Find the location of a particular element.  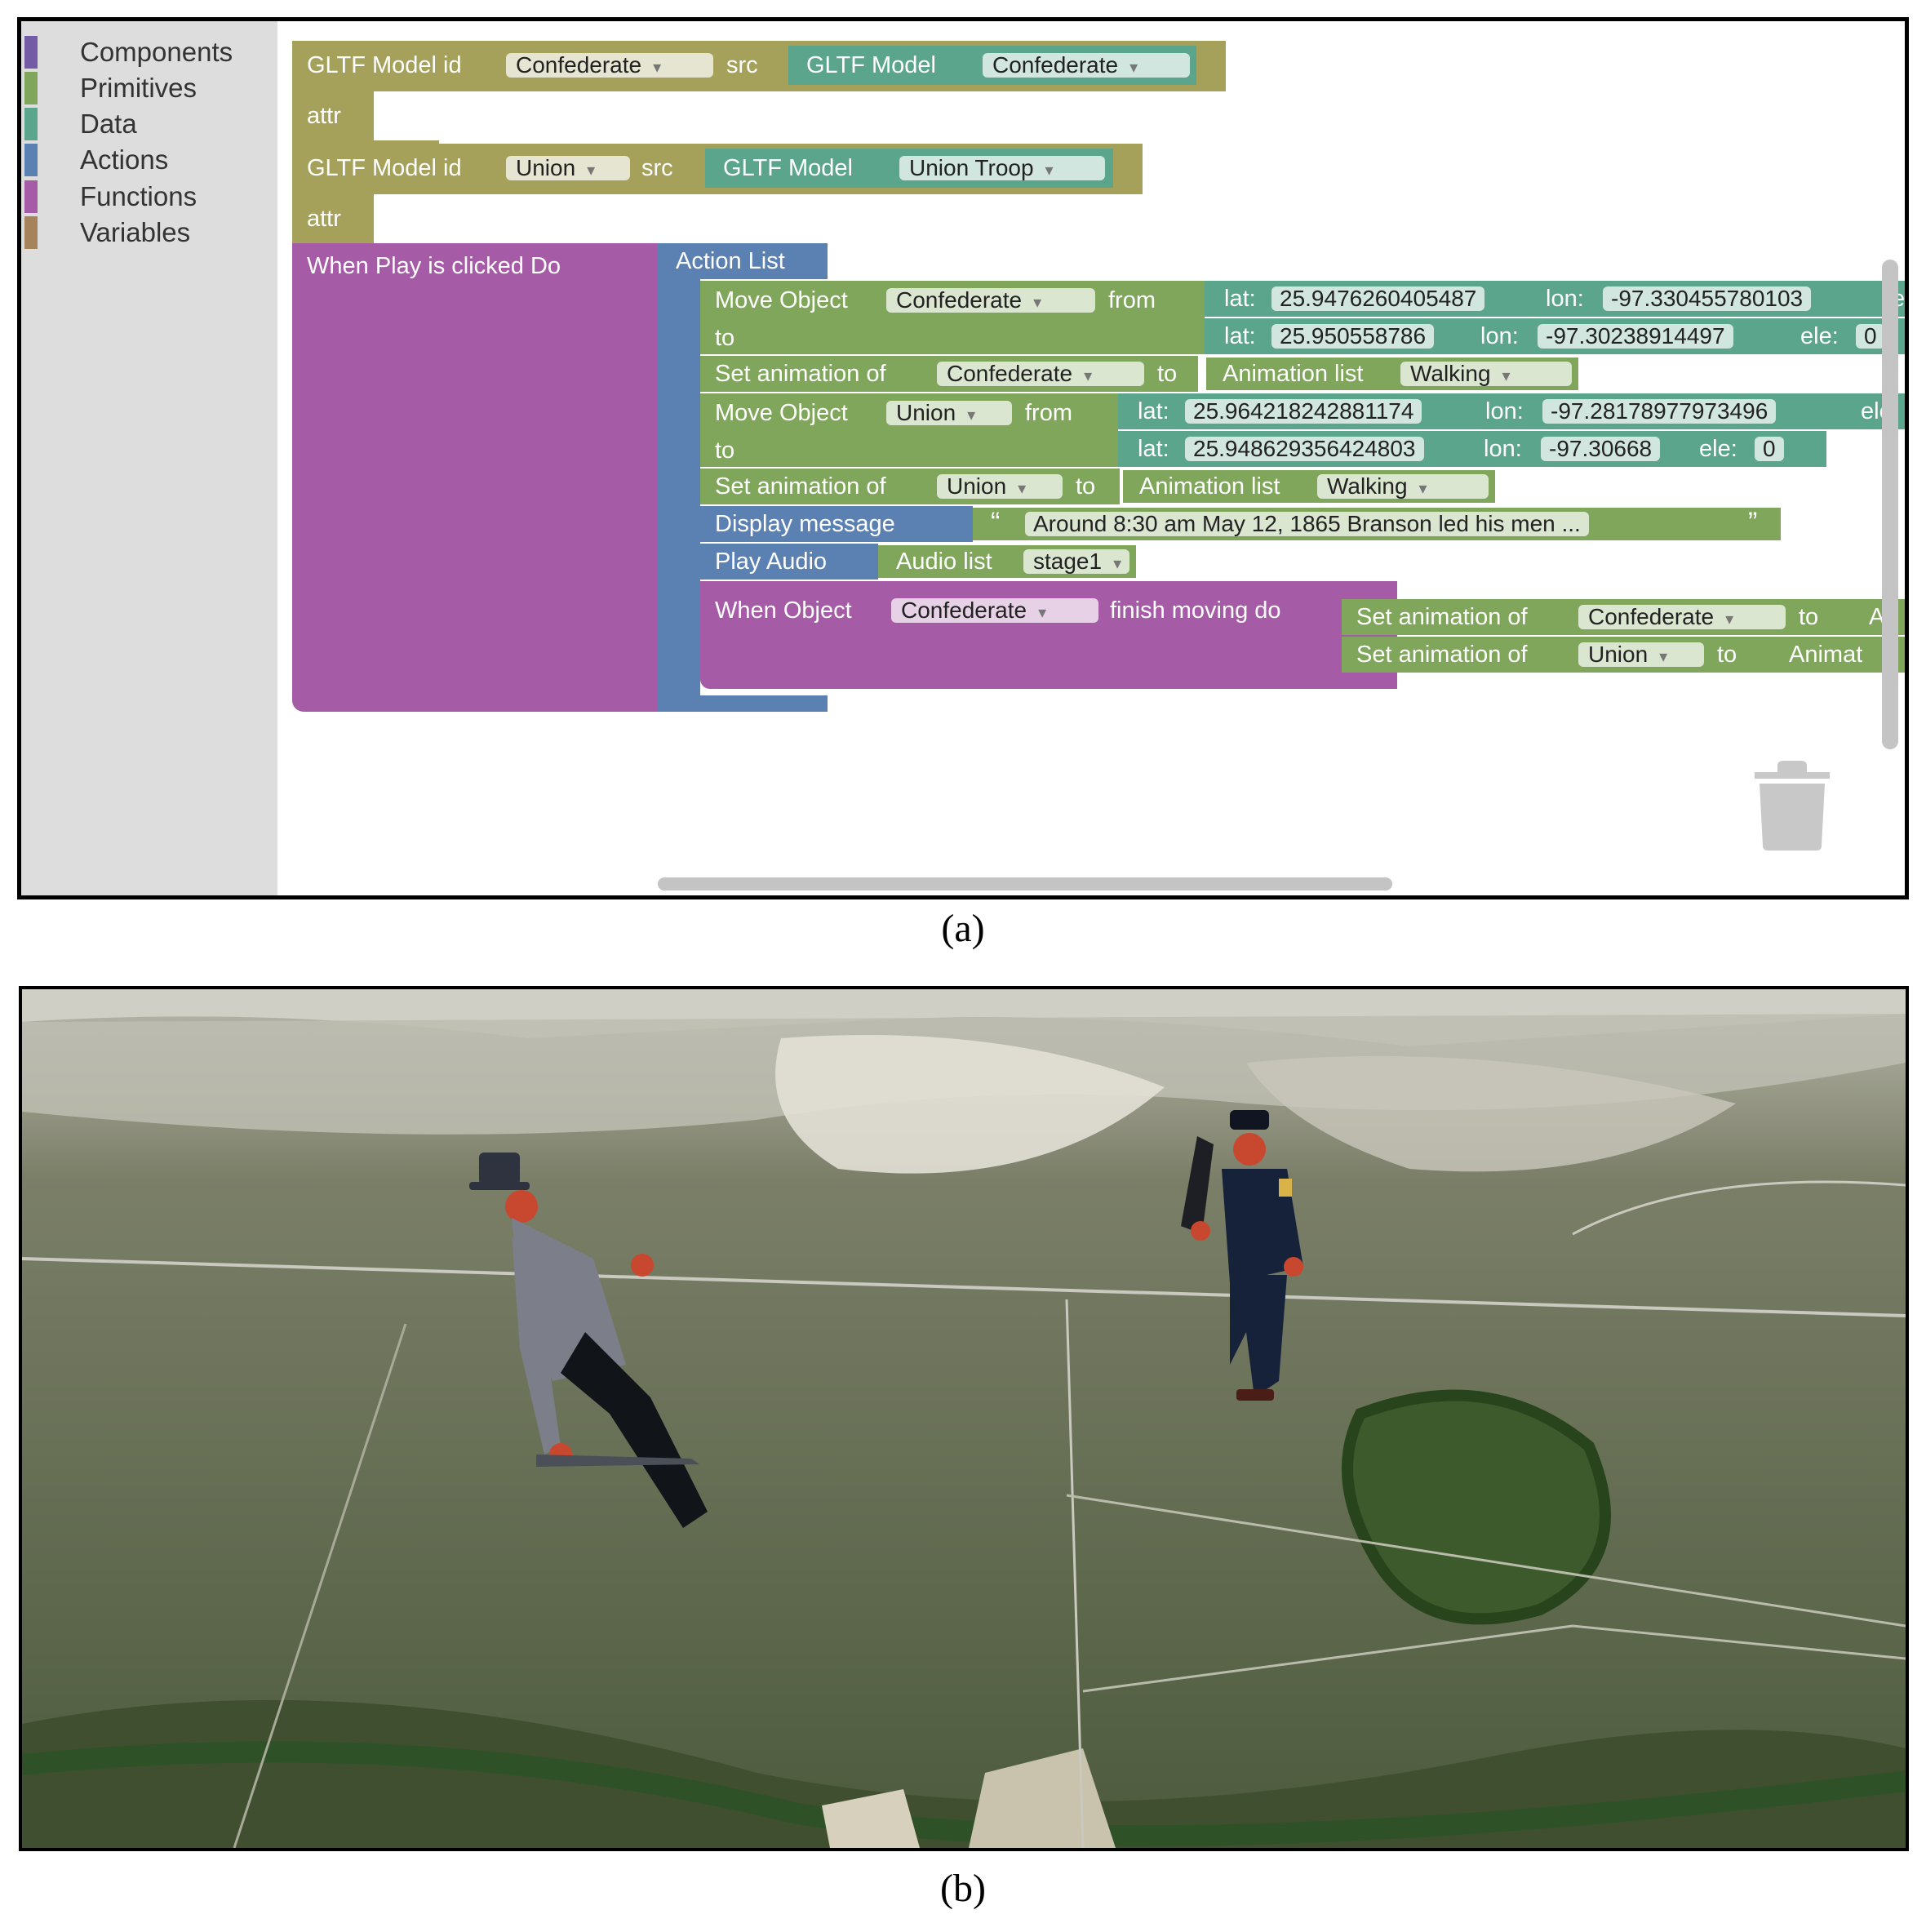

open-quote-icon: “ is located at coordinates (996, 522).